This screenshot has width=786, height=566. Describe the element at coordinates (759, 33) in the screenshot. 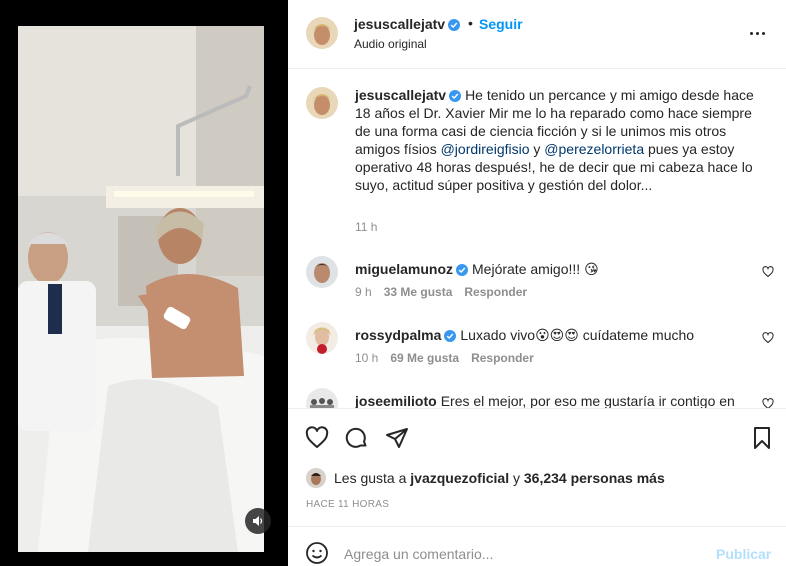

I see `more-icon` at that location.